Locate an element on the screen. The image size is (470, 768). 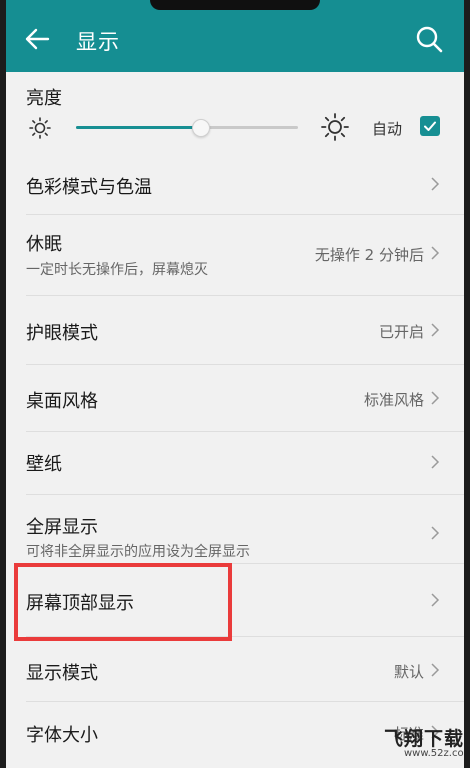
back-button is located at coordinates (37, 39).